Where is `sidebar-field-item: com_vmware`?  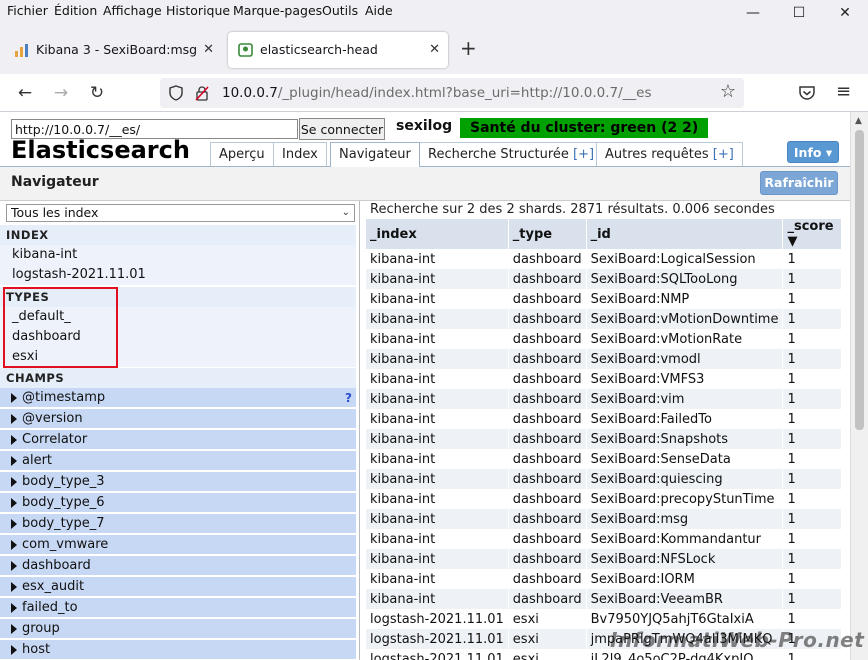
sidebar-field-item: com_vmware is located at coordinates (178, 545).